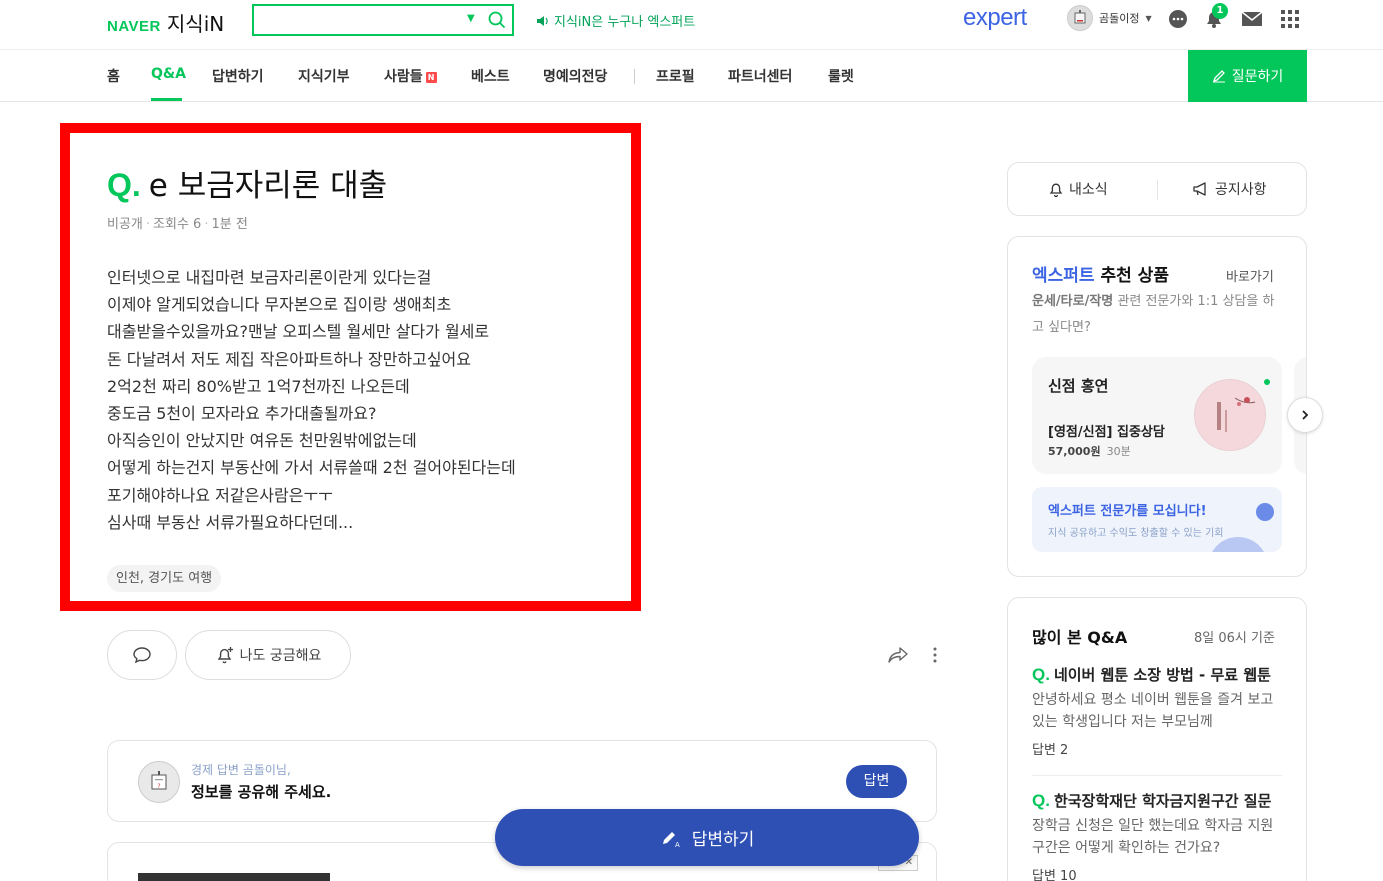 The width and height of the screenshot is (1383, 881). I want to click on product-image, so click(1230, 415).